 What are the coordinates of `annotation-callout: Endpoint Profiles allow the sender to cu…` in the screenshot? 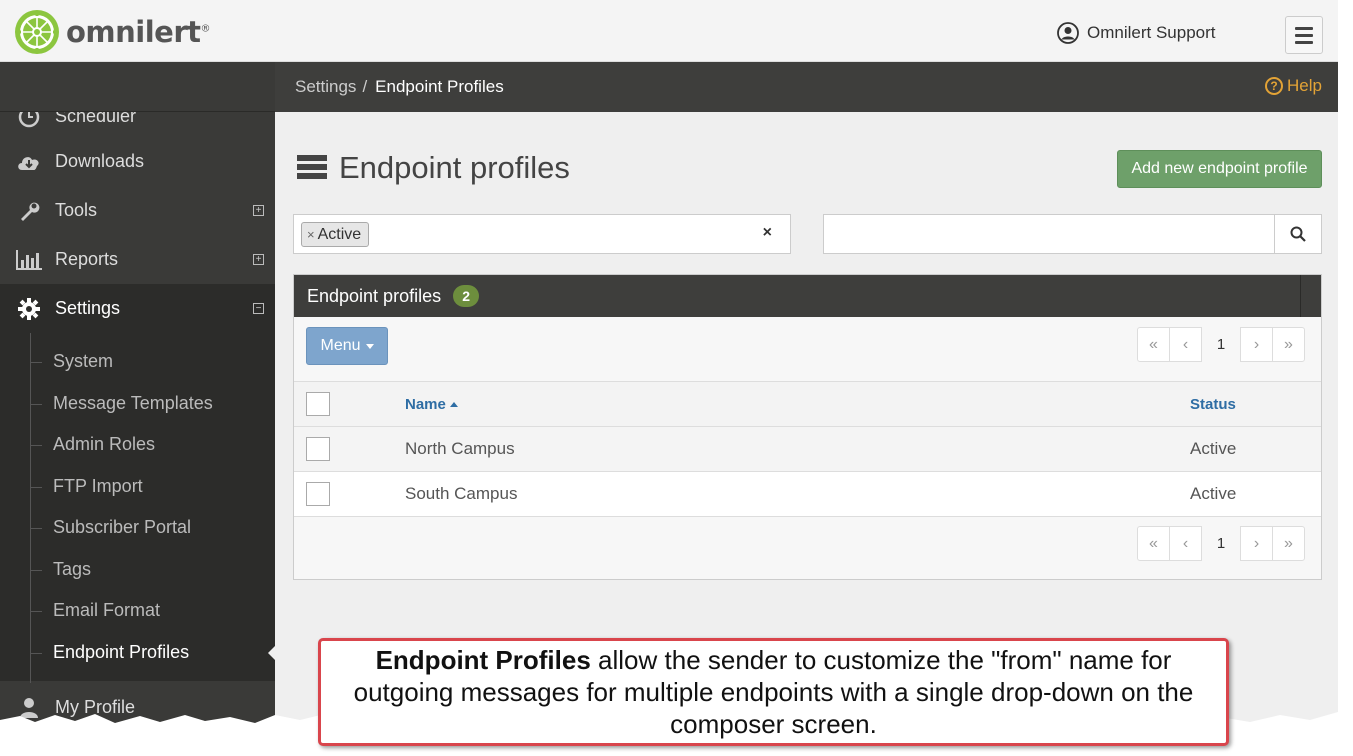 It's located at (773, 692).